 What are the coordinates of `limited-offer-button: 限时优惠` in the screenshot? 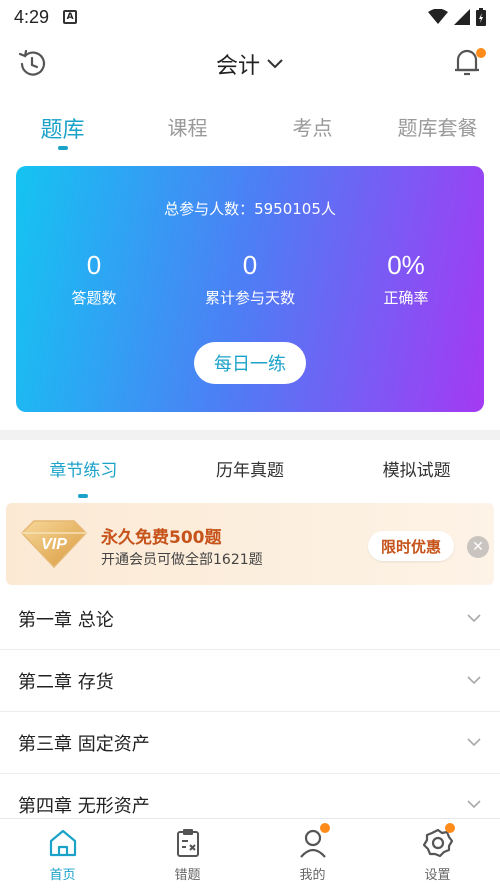 It's located at (411, 546).